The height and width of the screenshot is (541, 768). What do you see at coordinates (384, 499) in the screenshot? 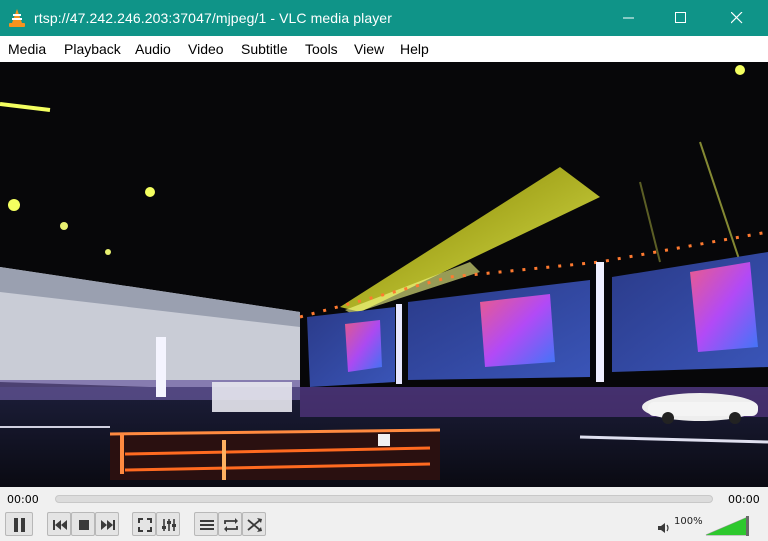
I see `seek-slider` at bounding box center [384, 499].